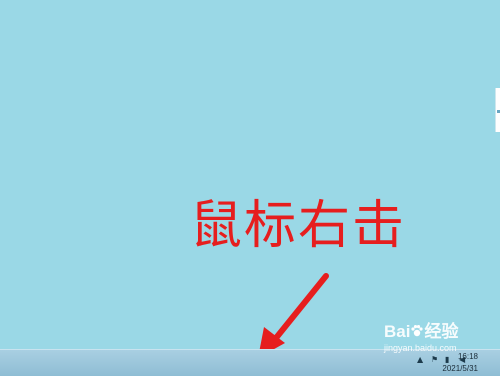  I want to click on watermark-brand-right: 经验, so click(441, 331).